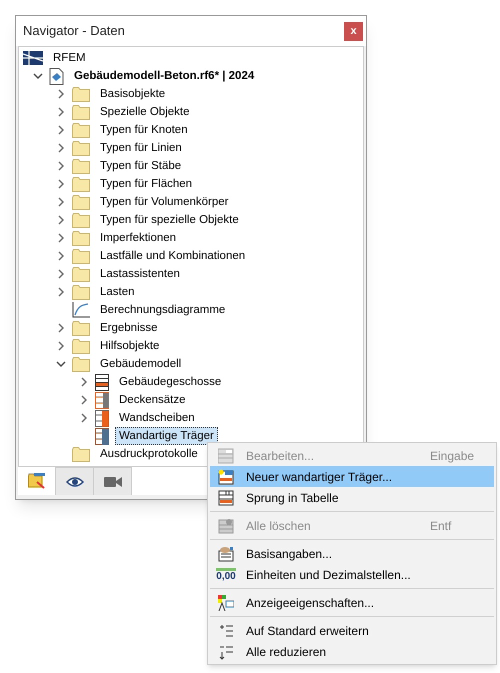 The height and width of the screenshot is (673, 500). Describe the element at coordinates (133, 94) in the screenshot. I see `tree-item: Basisobjekte` at that location.